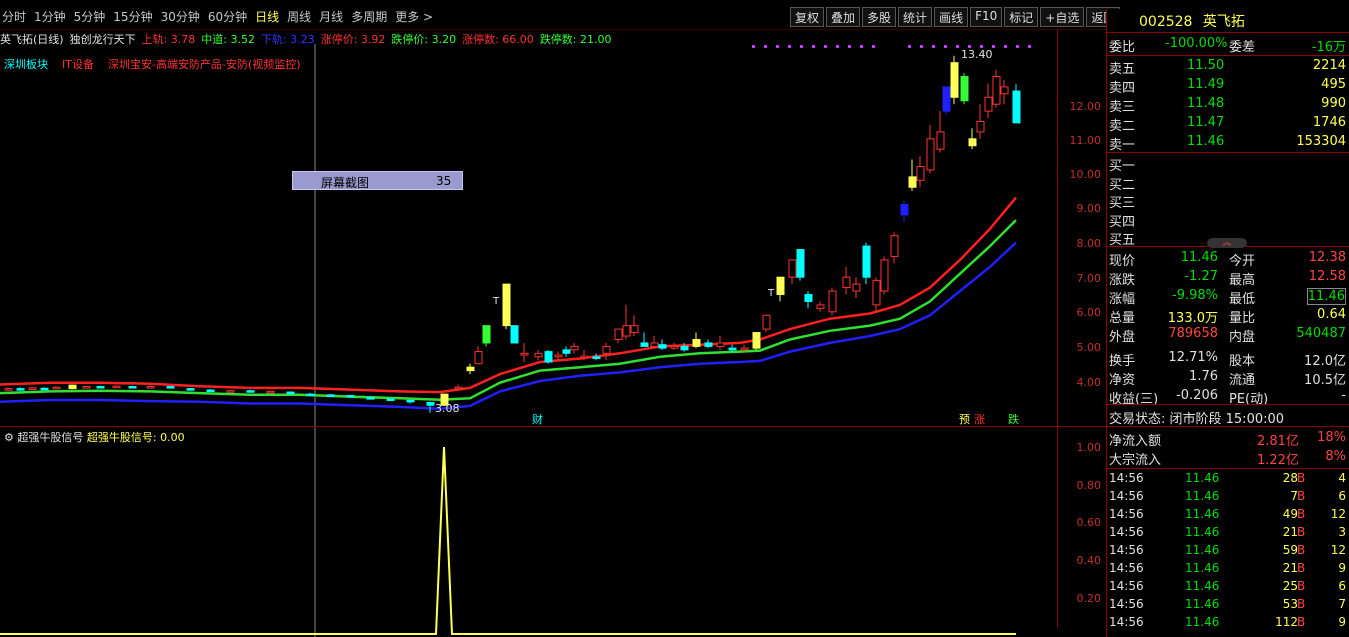 Image resolution: width=1349 pixels, height=637 pixels. What do you see at coordinates (986, 17) in the screenshot?
I see `tool-button-5: F10` at bounding box center [986, 17].